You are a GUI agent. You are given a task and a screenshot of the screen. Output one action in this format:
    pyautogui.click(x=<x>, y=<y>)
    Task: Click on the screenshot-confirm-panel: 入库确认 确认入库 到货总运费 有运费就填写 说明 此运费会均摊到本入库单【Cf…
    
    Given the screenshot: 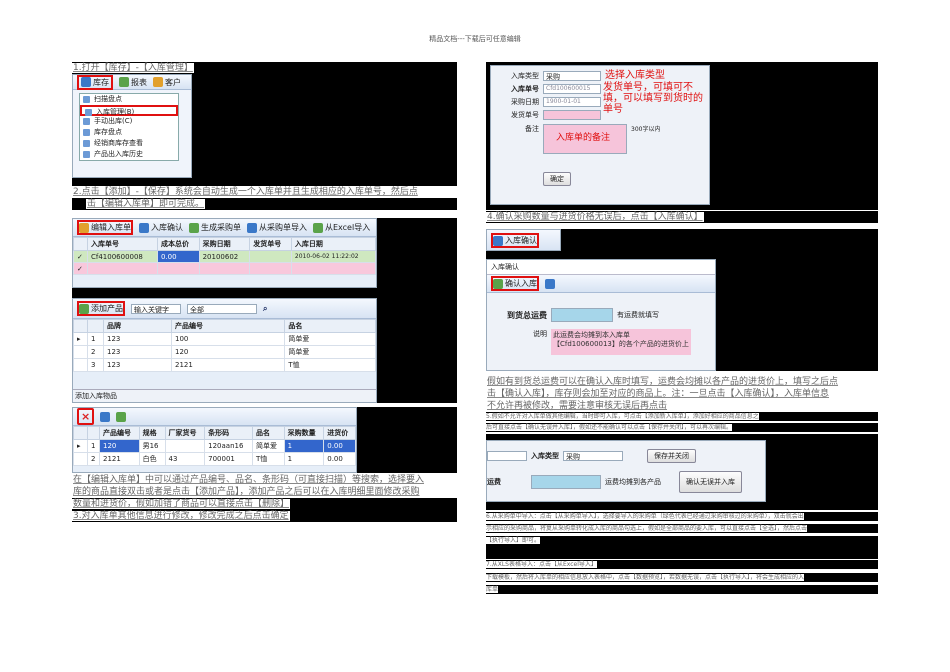 What is the action you would take?
    pyautogui.click(x=601, y=315)
    